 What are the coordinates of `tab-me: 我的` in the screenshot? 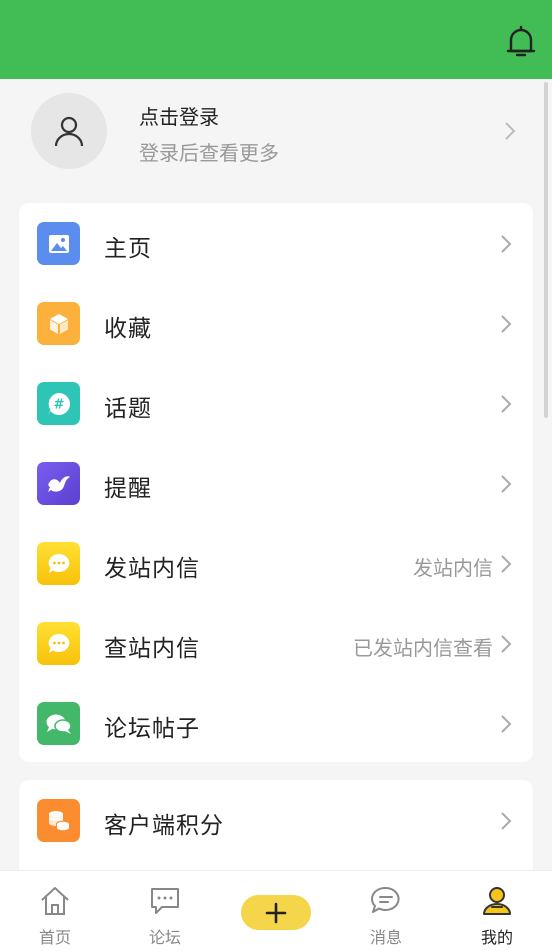 It's located at (497, 911).